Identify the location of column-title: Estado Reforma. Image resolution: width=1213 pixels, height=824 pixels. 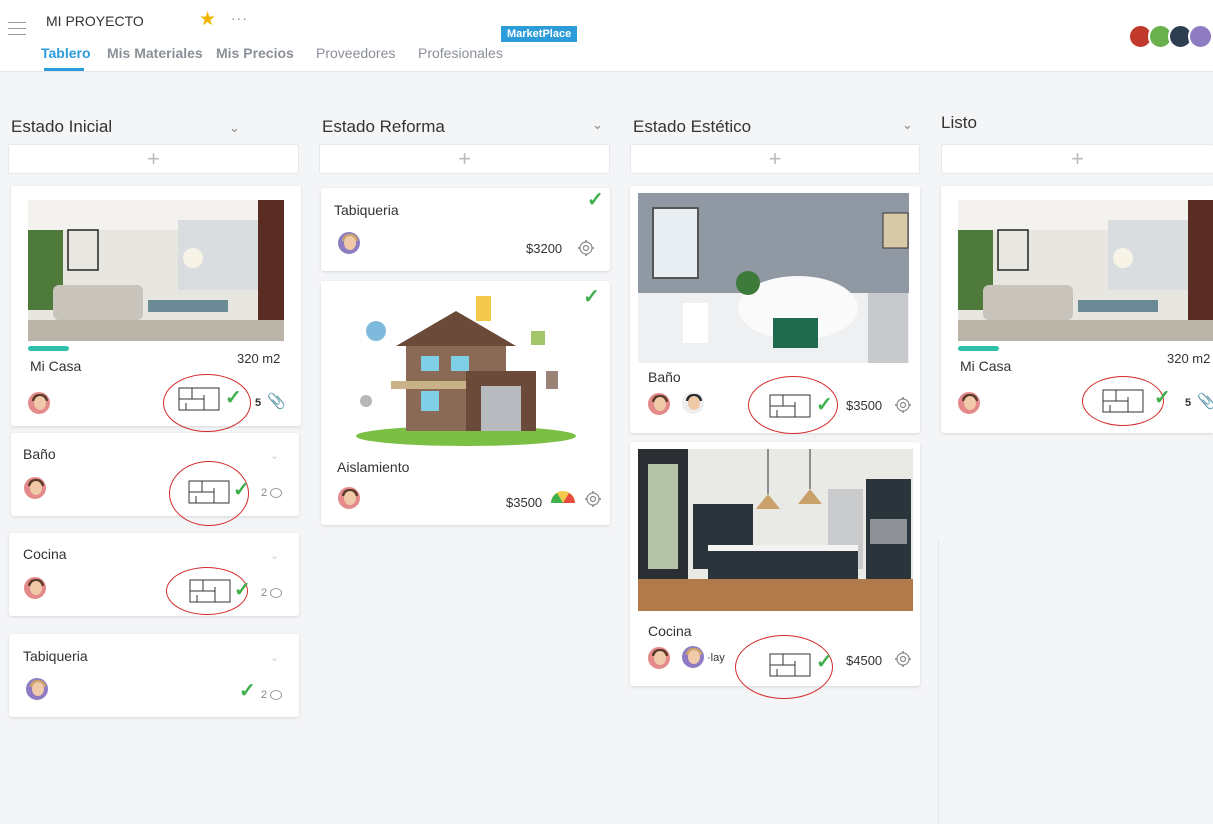
(383, 126).